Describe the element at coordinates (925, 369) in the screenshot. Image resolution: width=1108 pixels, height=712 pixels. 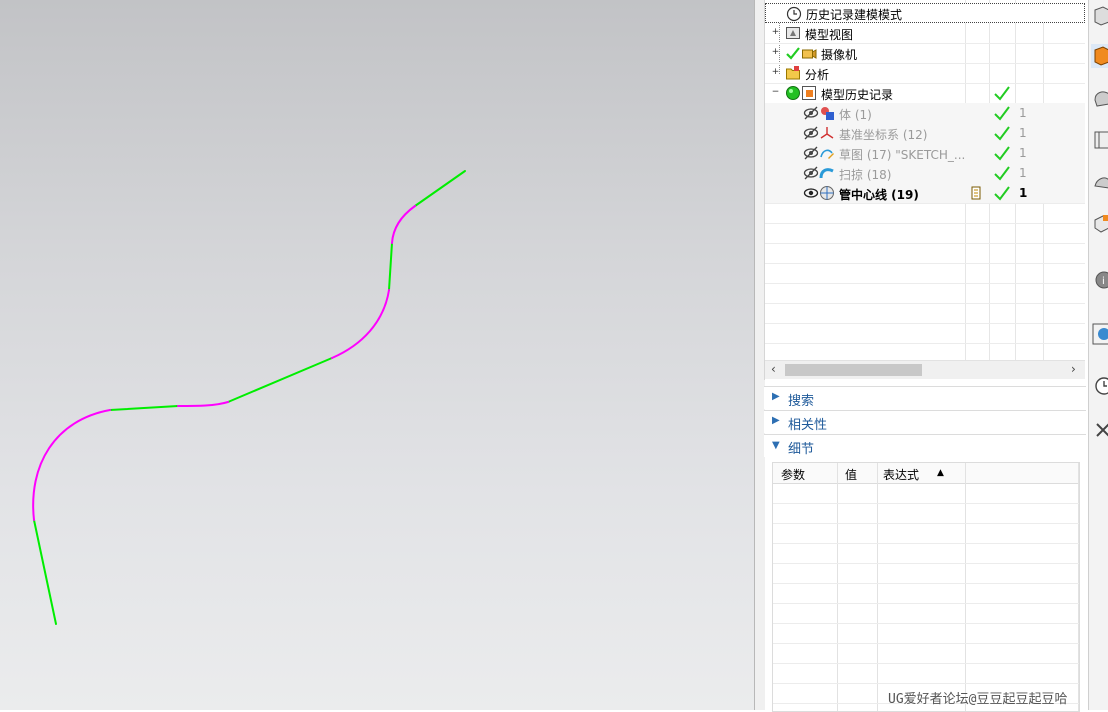
I see `horizontal-scrollbar: ‹ ›` at that location.